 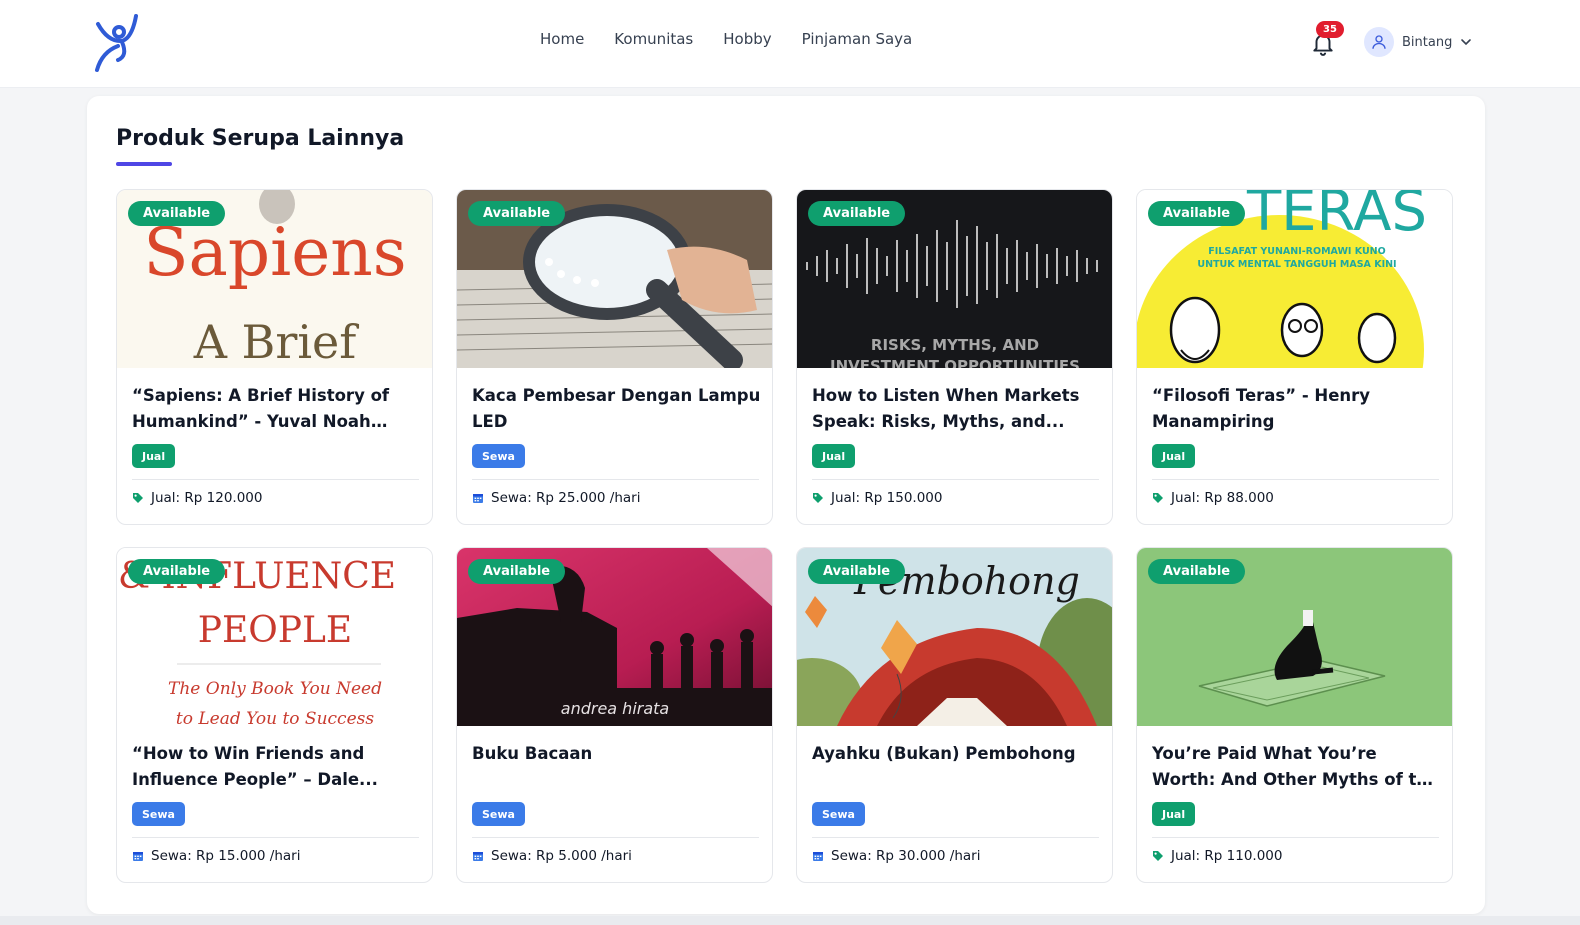 I want to click on notification-count-badge: 35, so click(x=1330, y=29).